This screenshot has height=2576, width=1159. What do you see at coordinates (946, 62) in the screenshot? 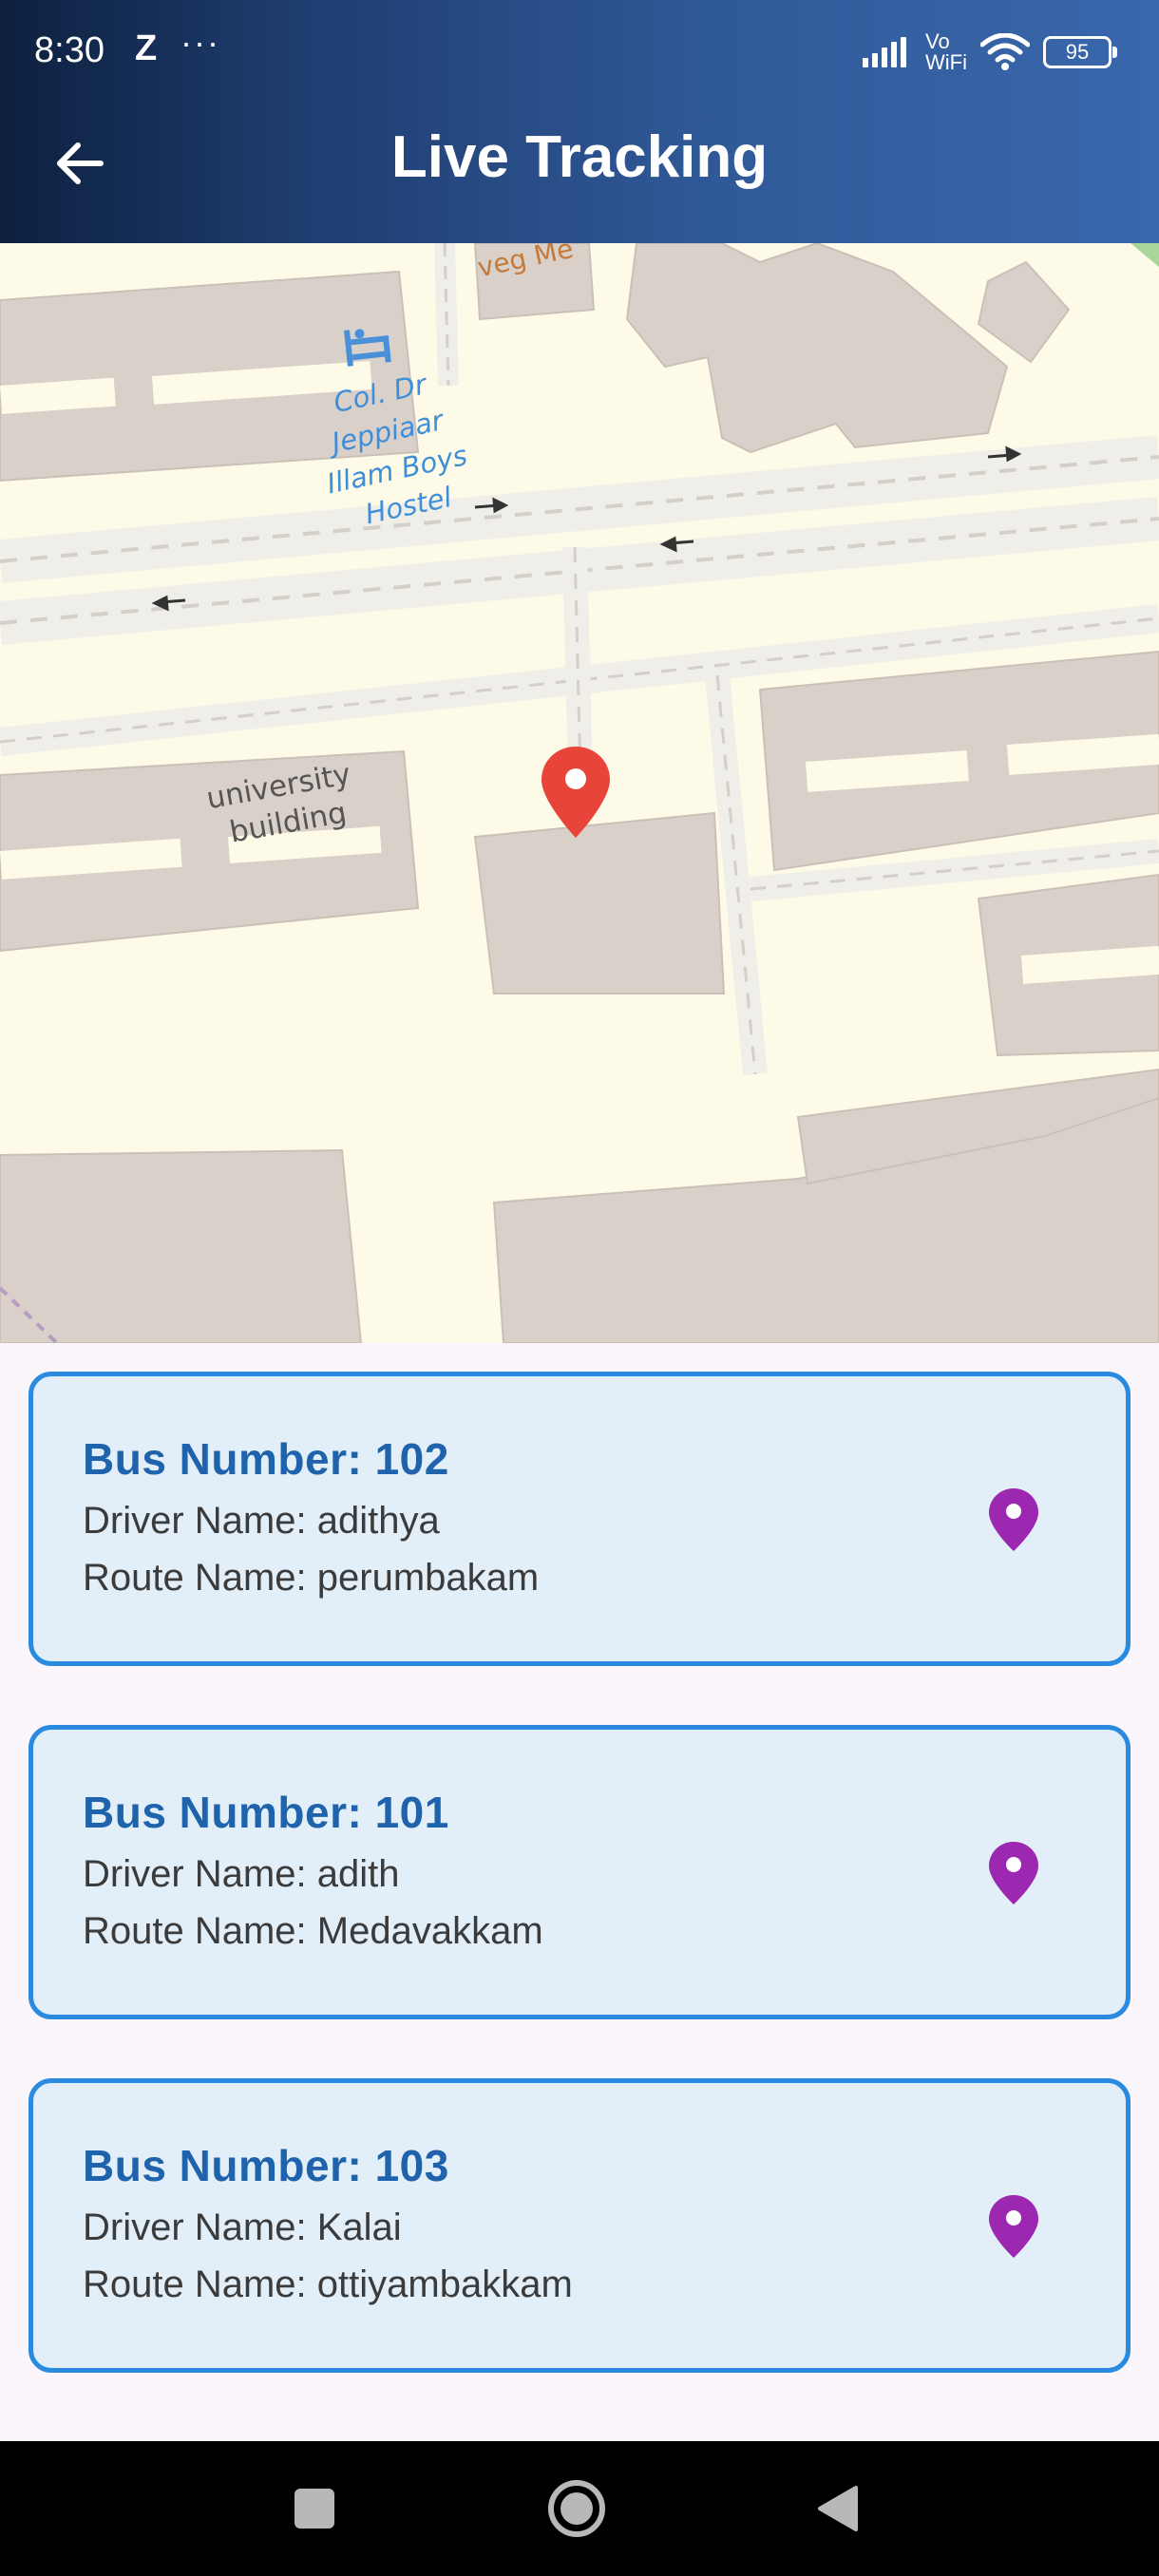
I see `vowifi-label-bottom: WiFi` at bounding box center [946, 62].